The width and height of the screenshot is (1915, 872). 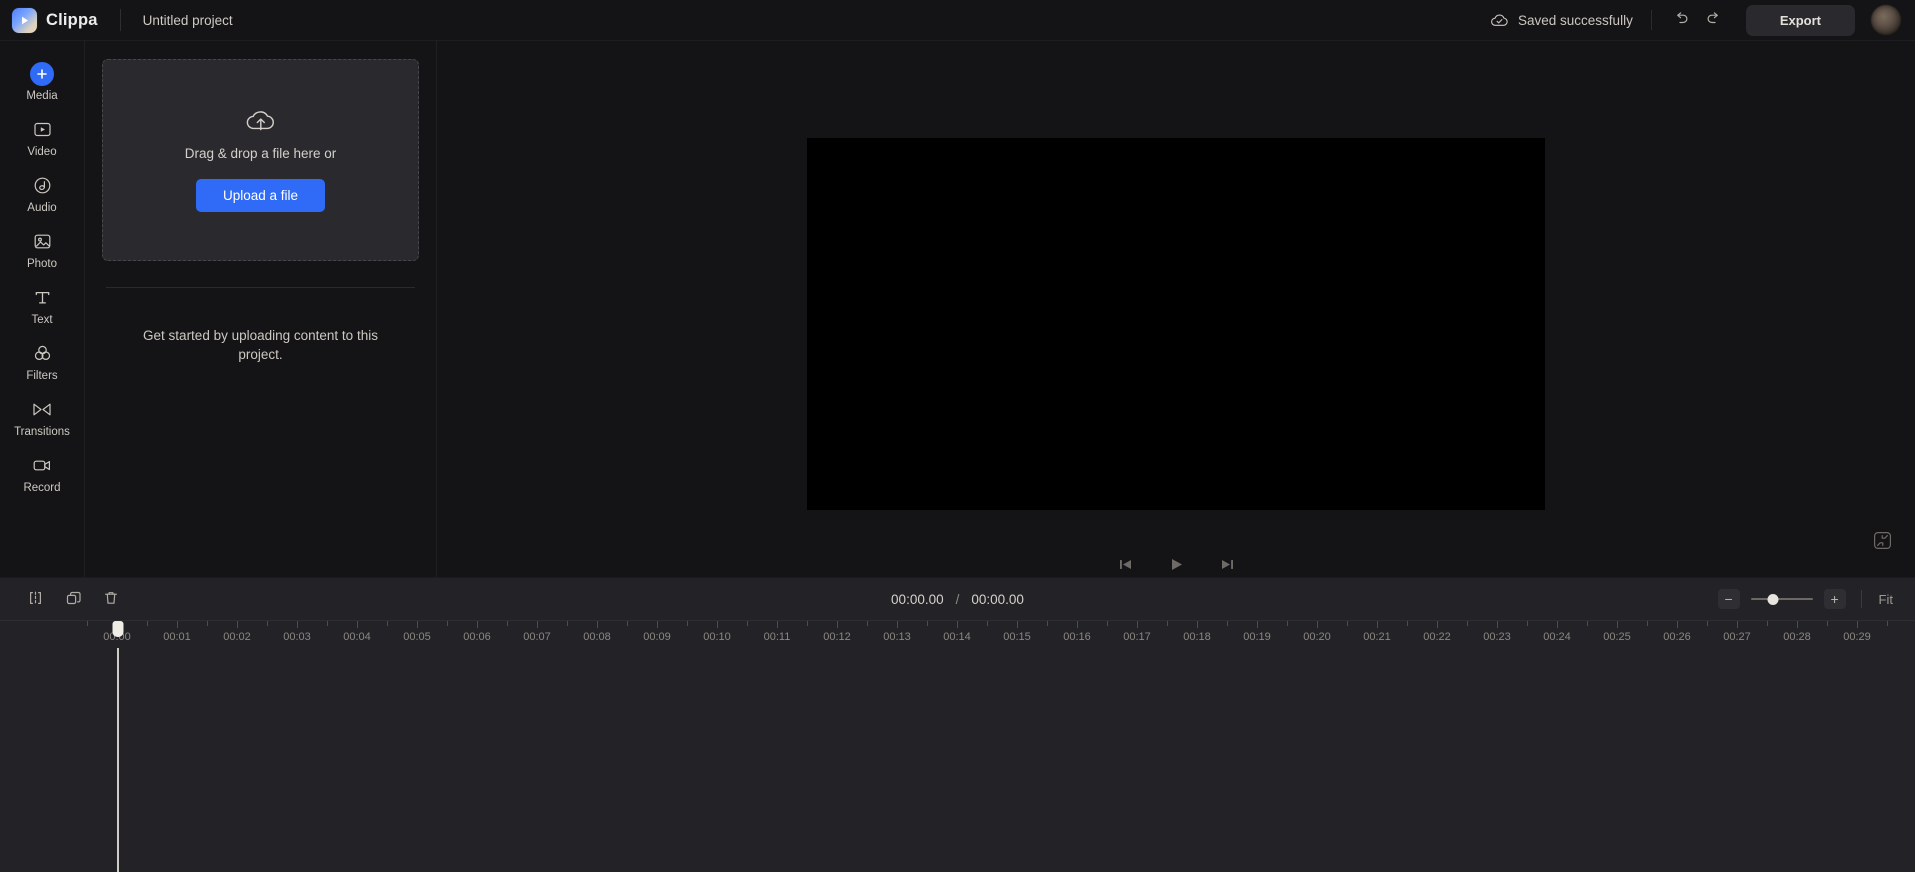 I want to click on ruler-label: 00:23, so click(x=1497, y=637).